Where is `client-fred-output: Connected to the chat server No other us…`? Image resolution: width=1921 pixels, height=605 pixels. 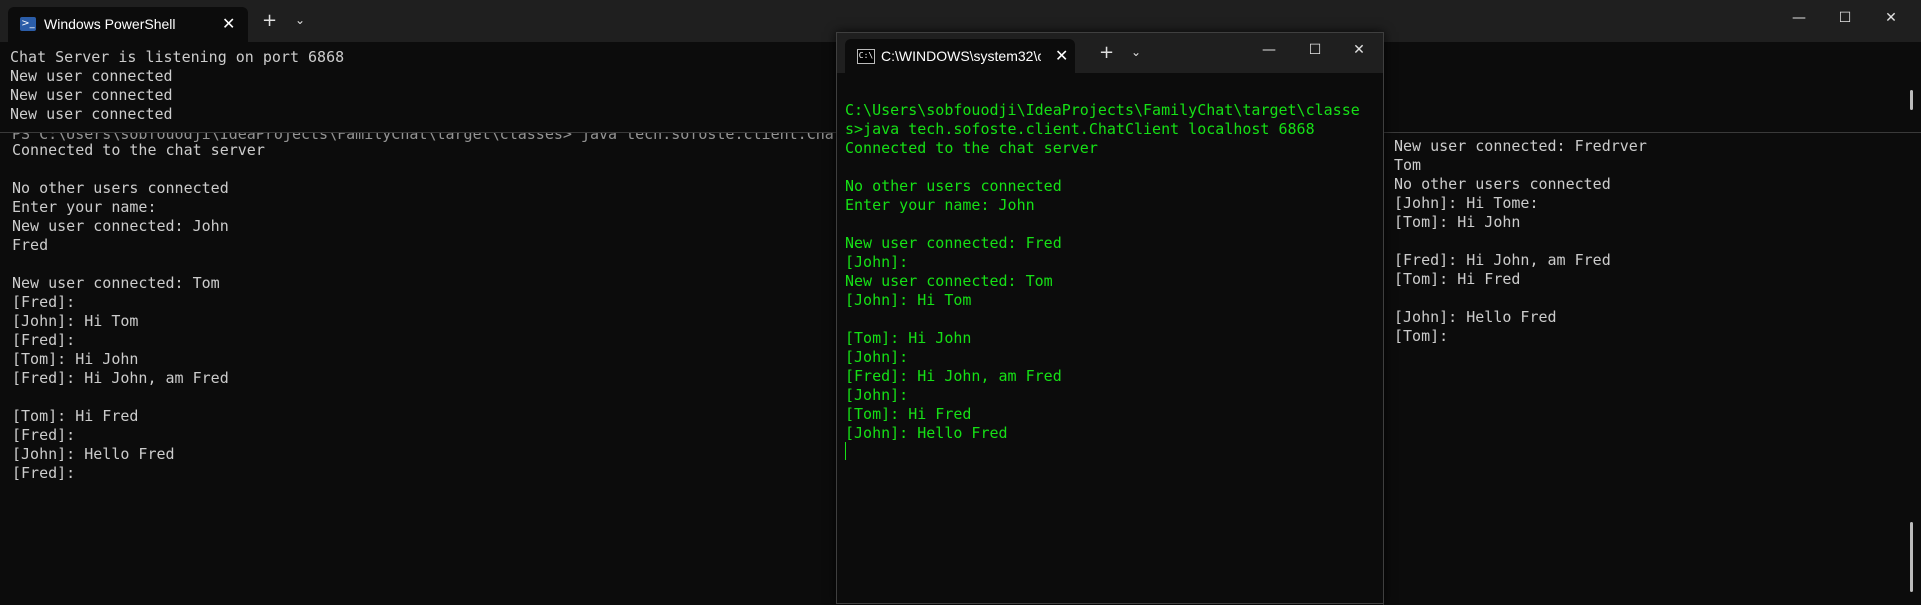 client-fred-output: Connected to the chat server No other us… is located at coordinates (138, 311).